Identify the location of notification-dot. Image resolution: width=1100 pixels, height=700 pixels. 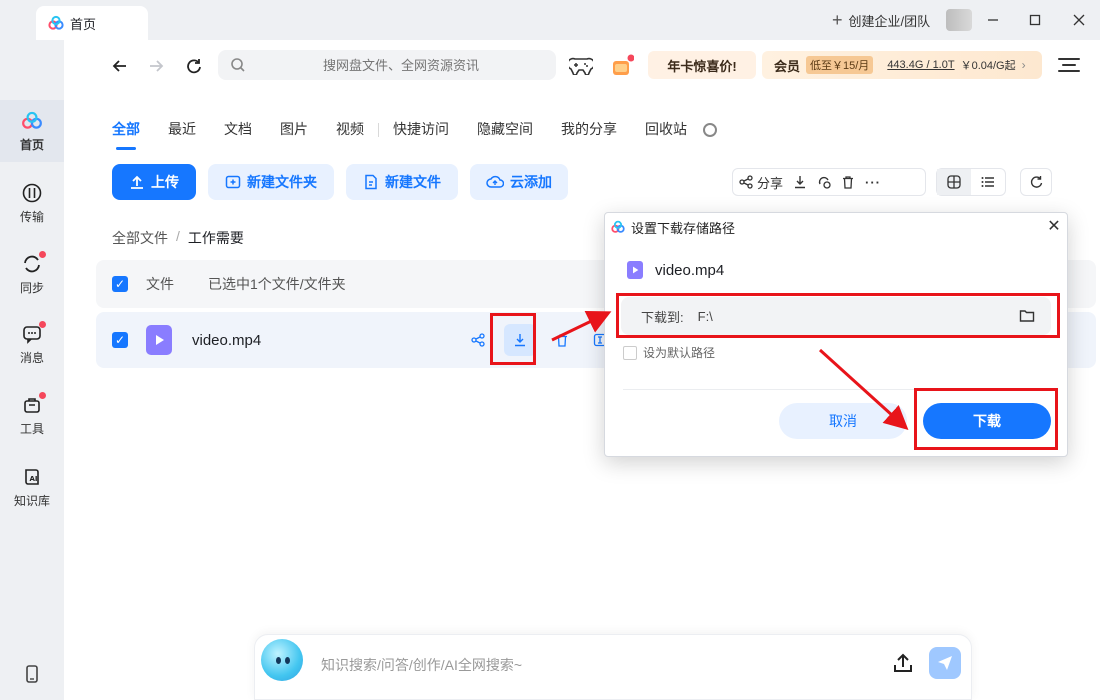
(42, 254).